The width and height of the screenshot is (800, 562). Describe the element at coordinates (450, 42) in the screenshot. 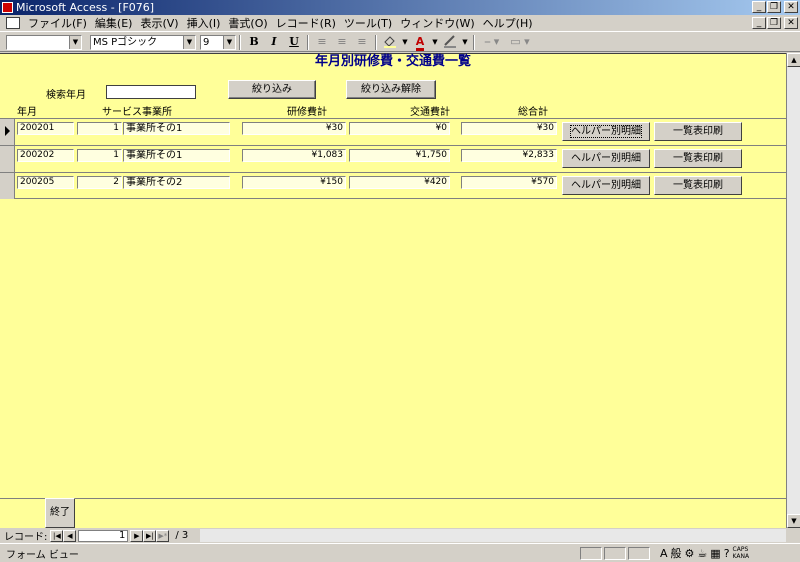

I see `line-color-icon` at that location.